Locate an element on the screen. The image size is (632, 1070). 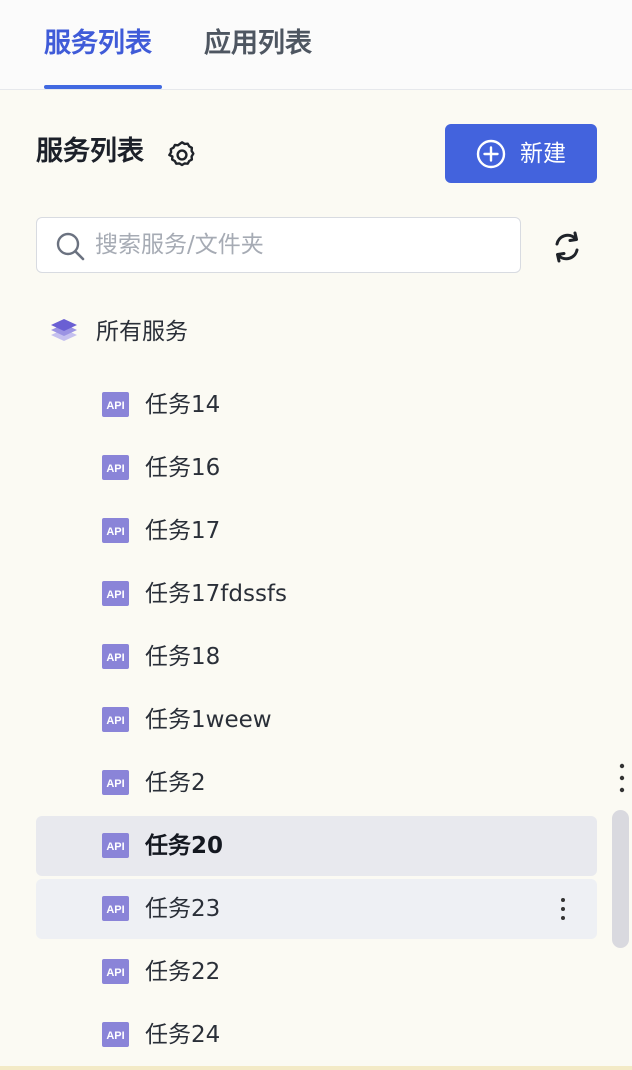
service-row: API 任务14 is located at coordinates (316, 405).